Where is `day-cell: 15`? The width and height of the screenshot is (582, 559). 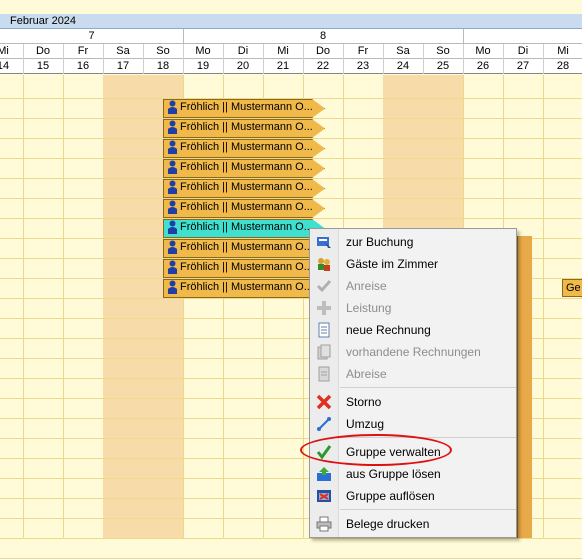
day-cell: 15 is located at coordinates (43, 66).